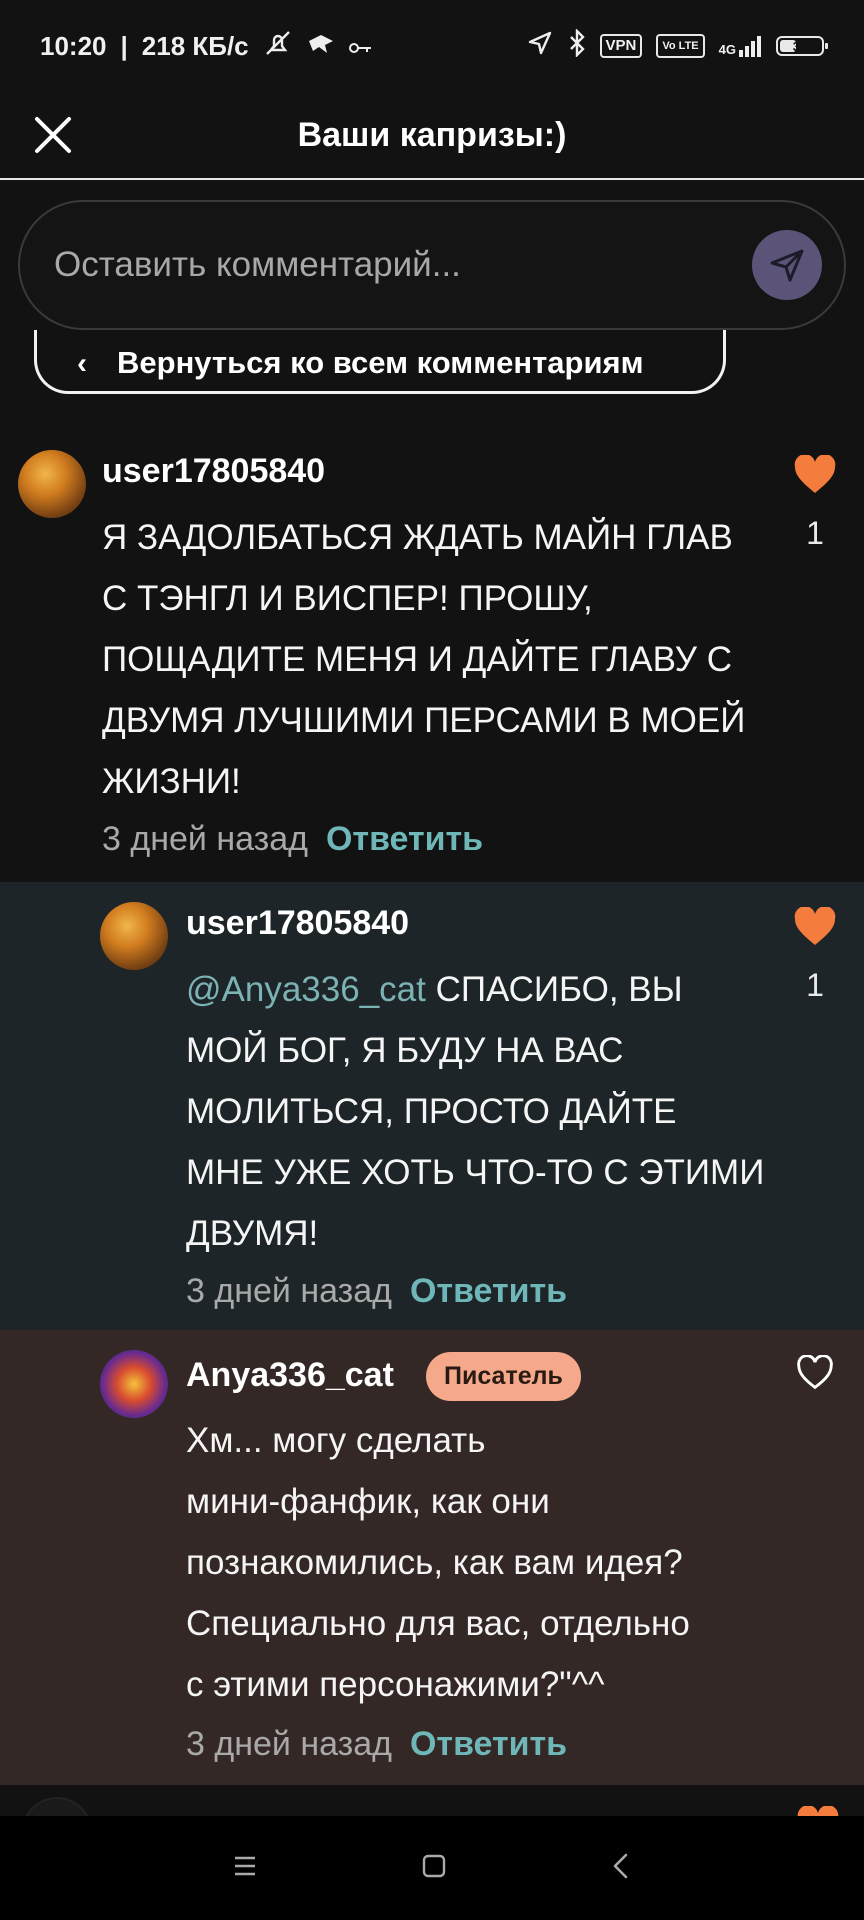  I want to click on close-button, so click(53, 135).